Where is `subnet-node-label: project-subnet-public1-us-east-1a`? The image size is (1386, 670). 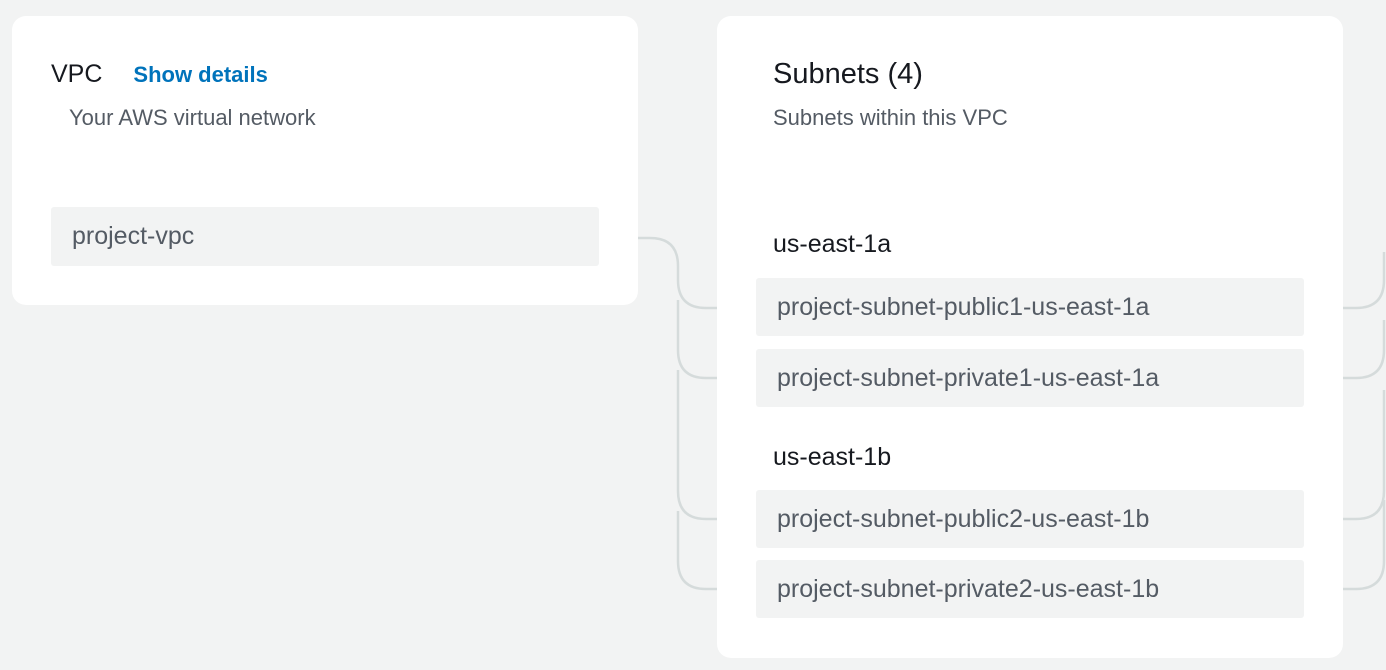
subnet-node-label: project-subnet-public1-us-east-1a is located at coordinates (963, 306).